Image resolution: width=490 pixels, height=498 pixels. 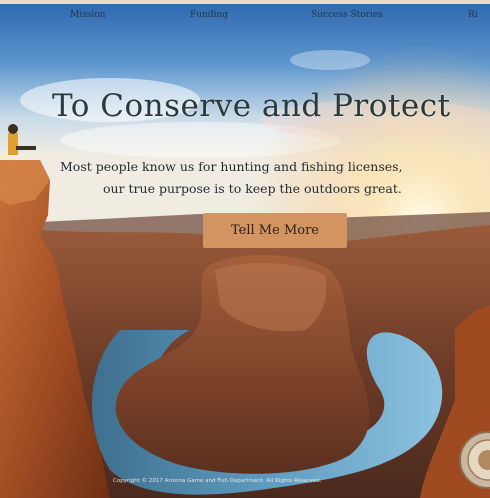 What do you see at coordinates (347, 15) in the screenshot?
I see `nav-link-success-stories: Success Stories` at bounding box center [347, 15].